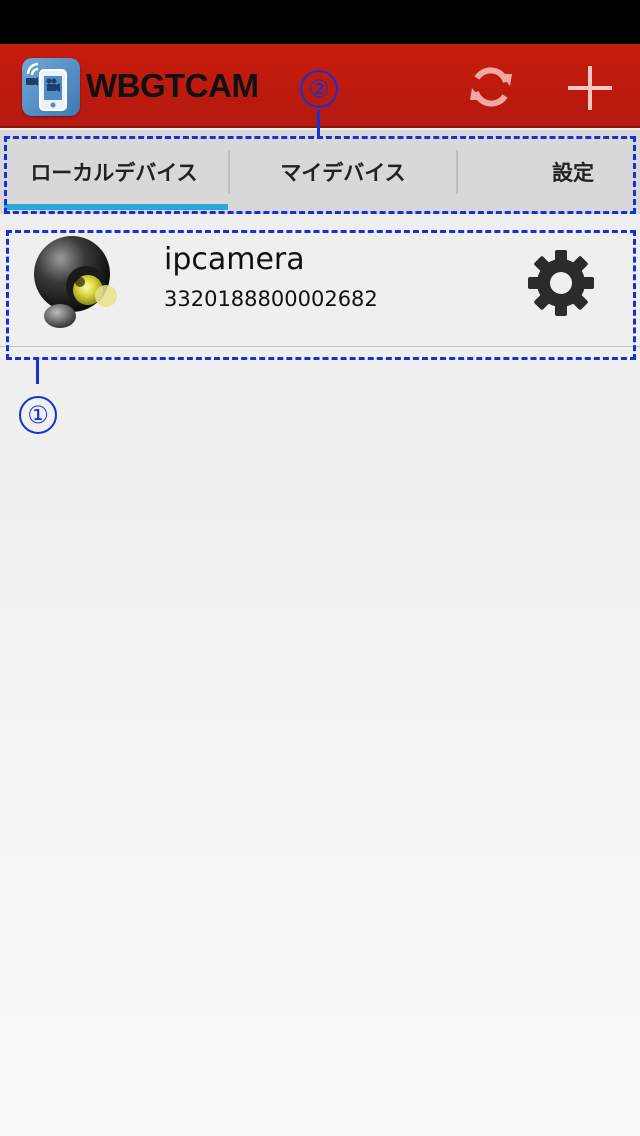 This screenshot has height=1136, width=640. Describe the element at coordinates (320, 22) in the screenshot. I see `status-bar` at that location.